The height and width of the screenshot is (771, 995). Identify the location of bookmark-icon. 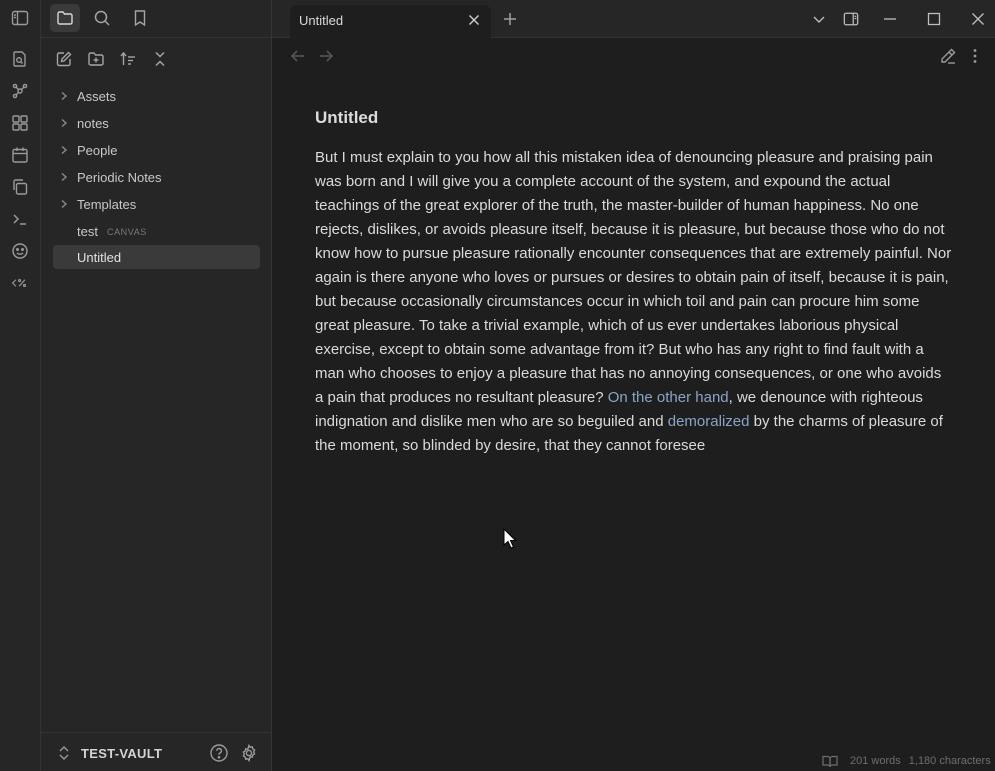
(140, 18).